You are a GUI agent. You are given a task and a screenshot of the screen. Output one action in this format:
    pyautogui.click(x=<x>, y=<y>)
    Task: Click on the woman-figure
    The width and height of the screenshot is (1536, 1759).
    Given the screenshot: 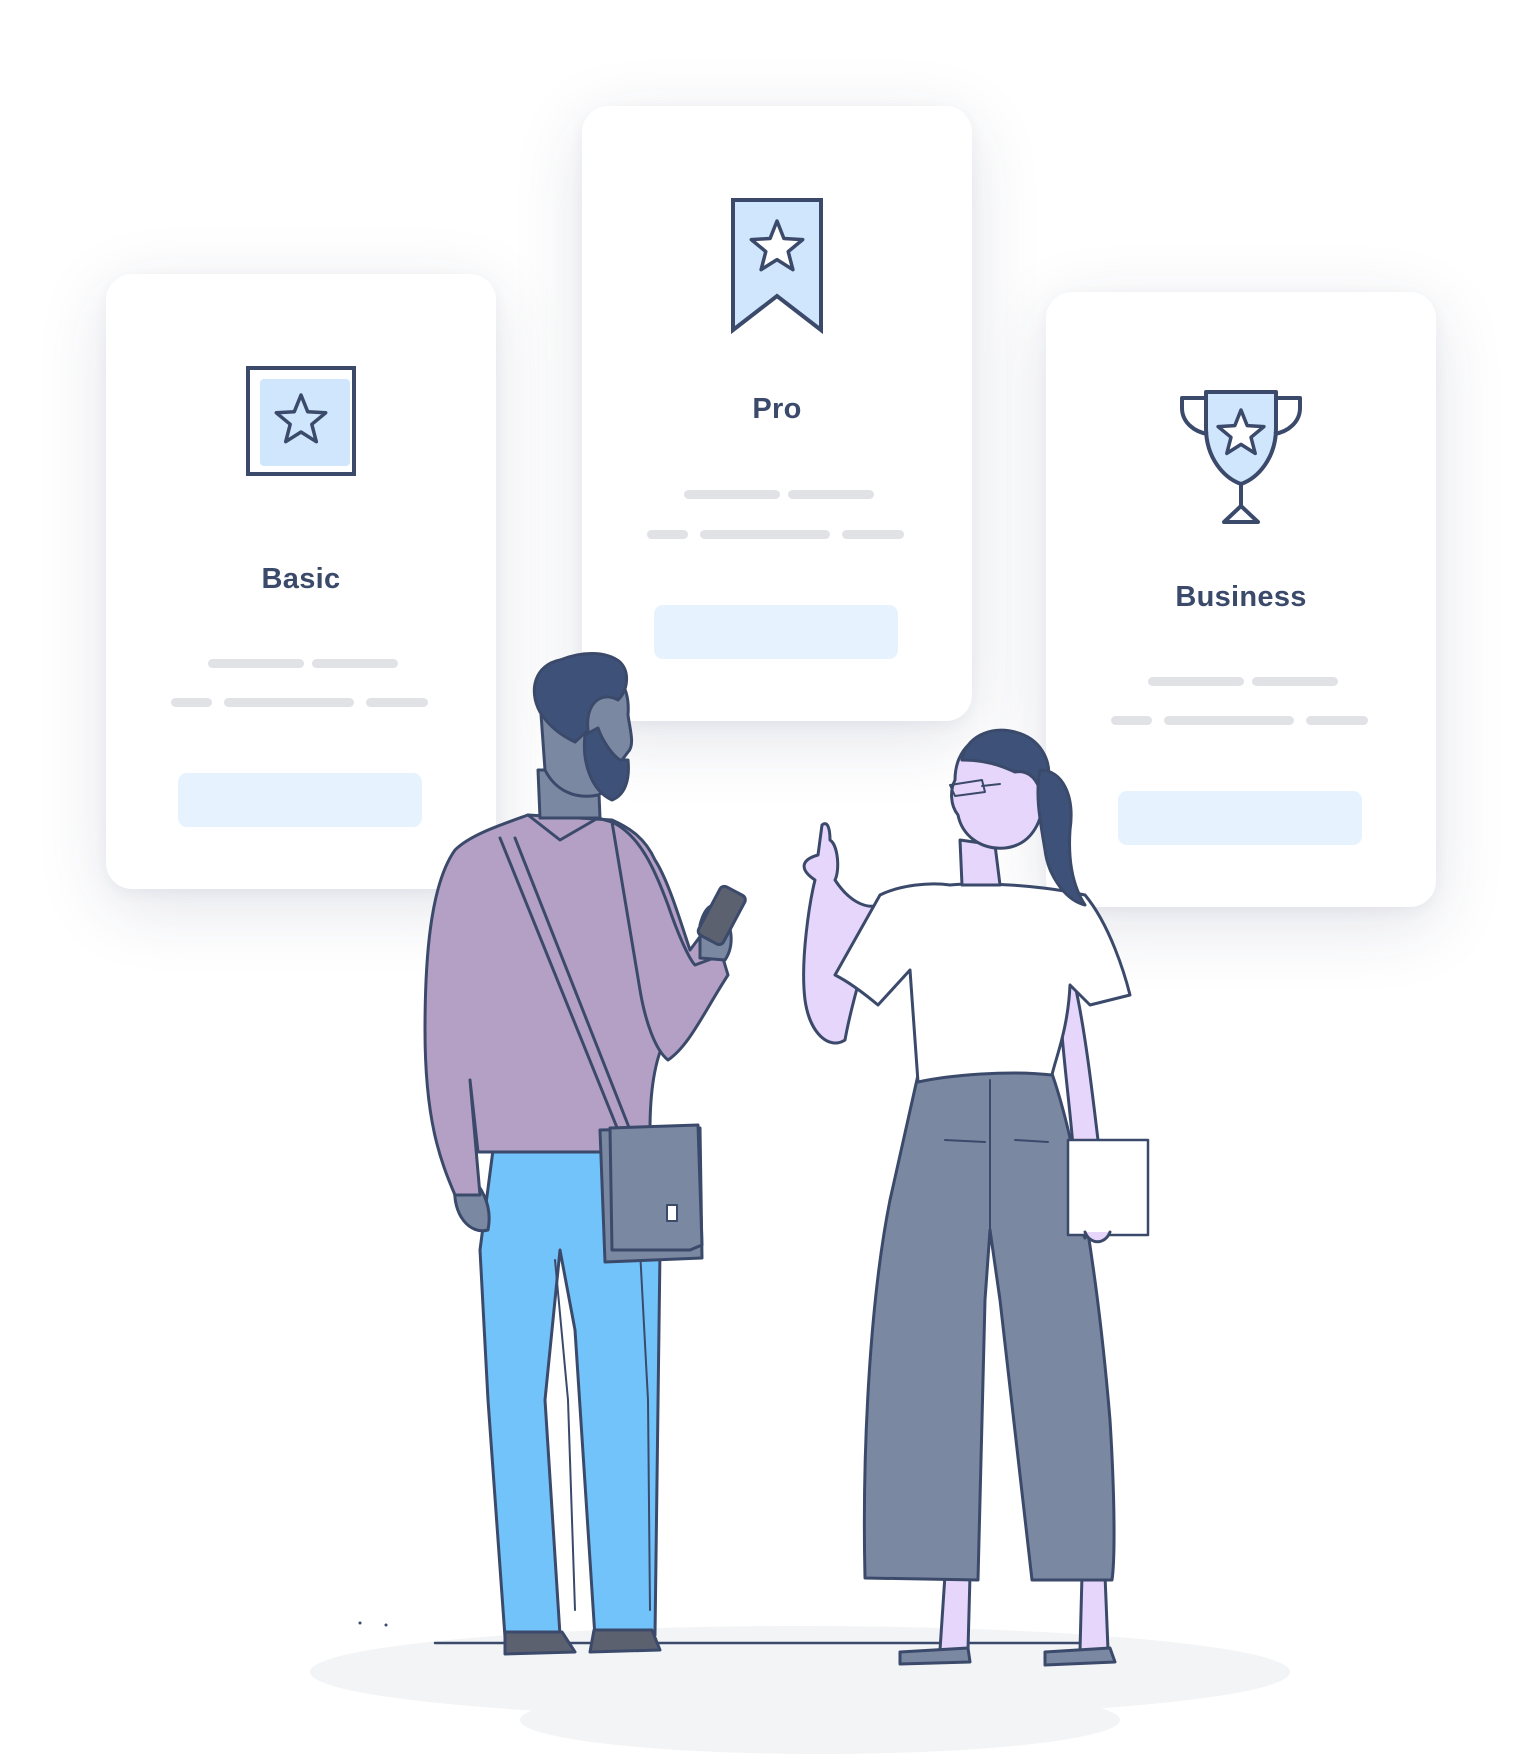 What is the action you would take?
    pyautogui.click(x=976, y=1197)
    